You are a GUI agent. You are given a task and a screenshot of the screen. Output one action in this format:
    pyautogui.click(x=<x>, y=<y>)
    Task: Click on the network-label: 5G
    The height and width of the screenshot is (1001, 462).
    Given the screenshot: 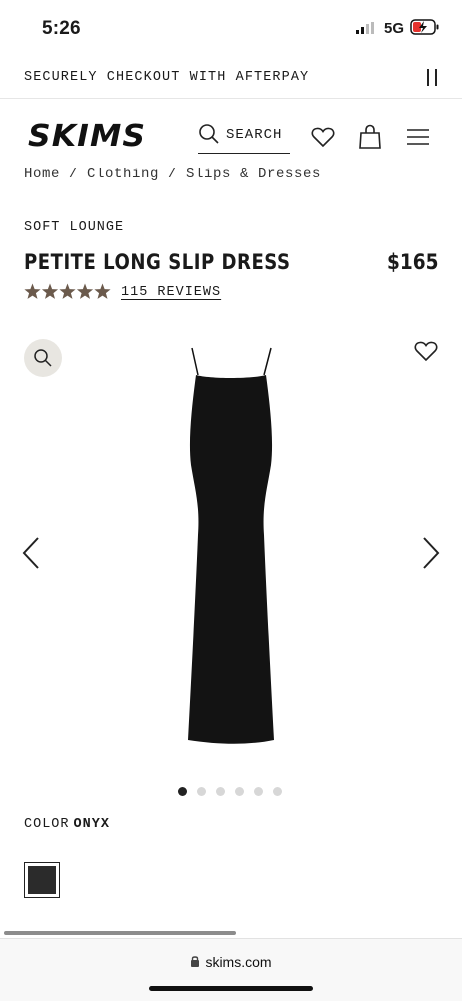 What is the action you would take?
    pyautogui.click(x=394, y=28)
    